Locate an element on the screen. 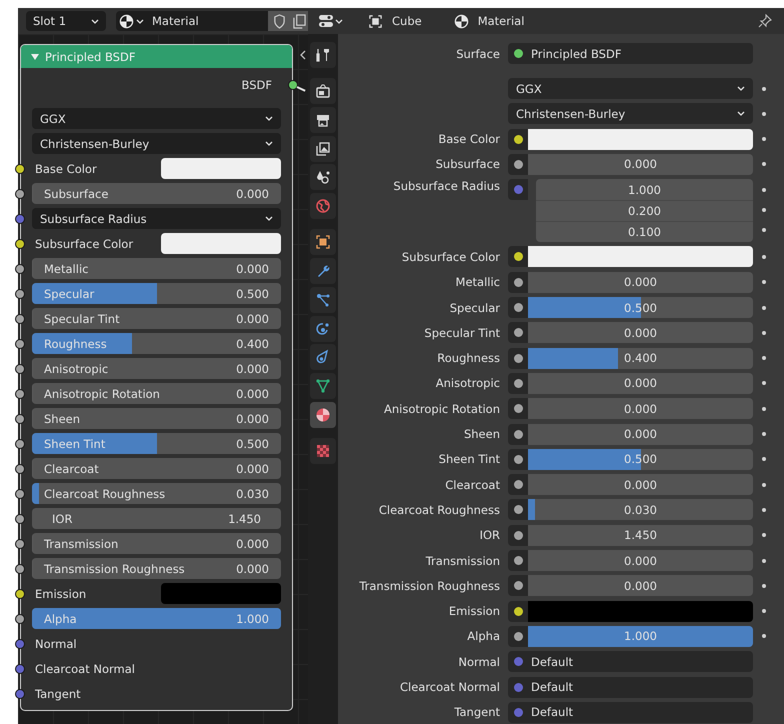  pin-icon is located at coordinates (765, 21).